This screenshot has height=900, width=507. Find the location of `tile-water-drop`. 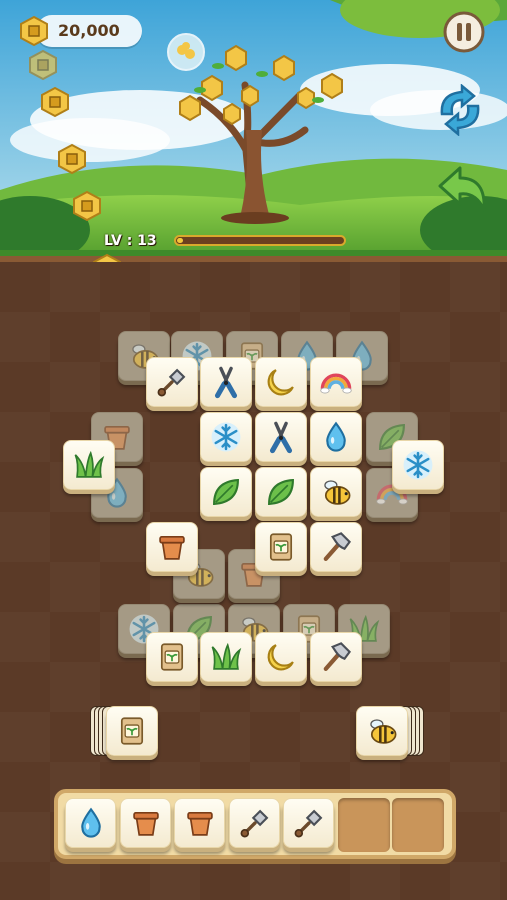

tile-water-drop is located at coordinates (336, 437).